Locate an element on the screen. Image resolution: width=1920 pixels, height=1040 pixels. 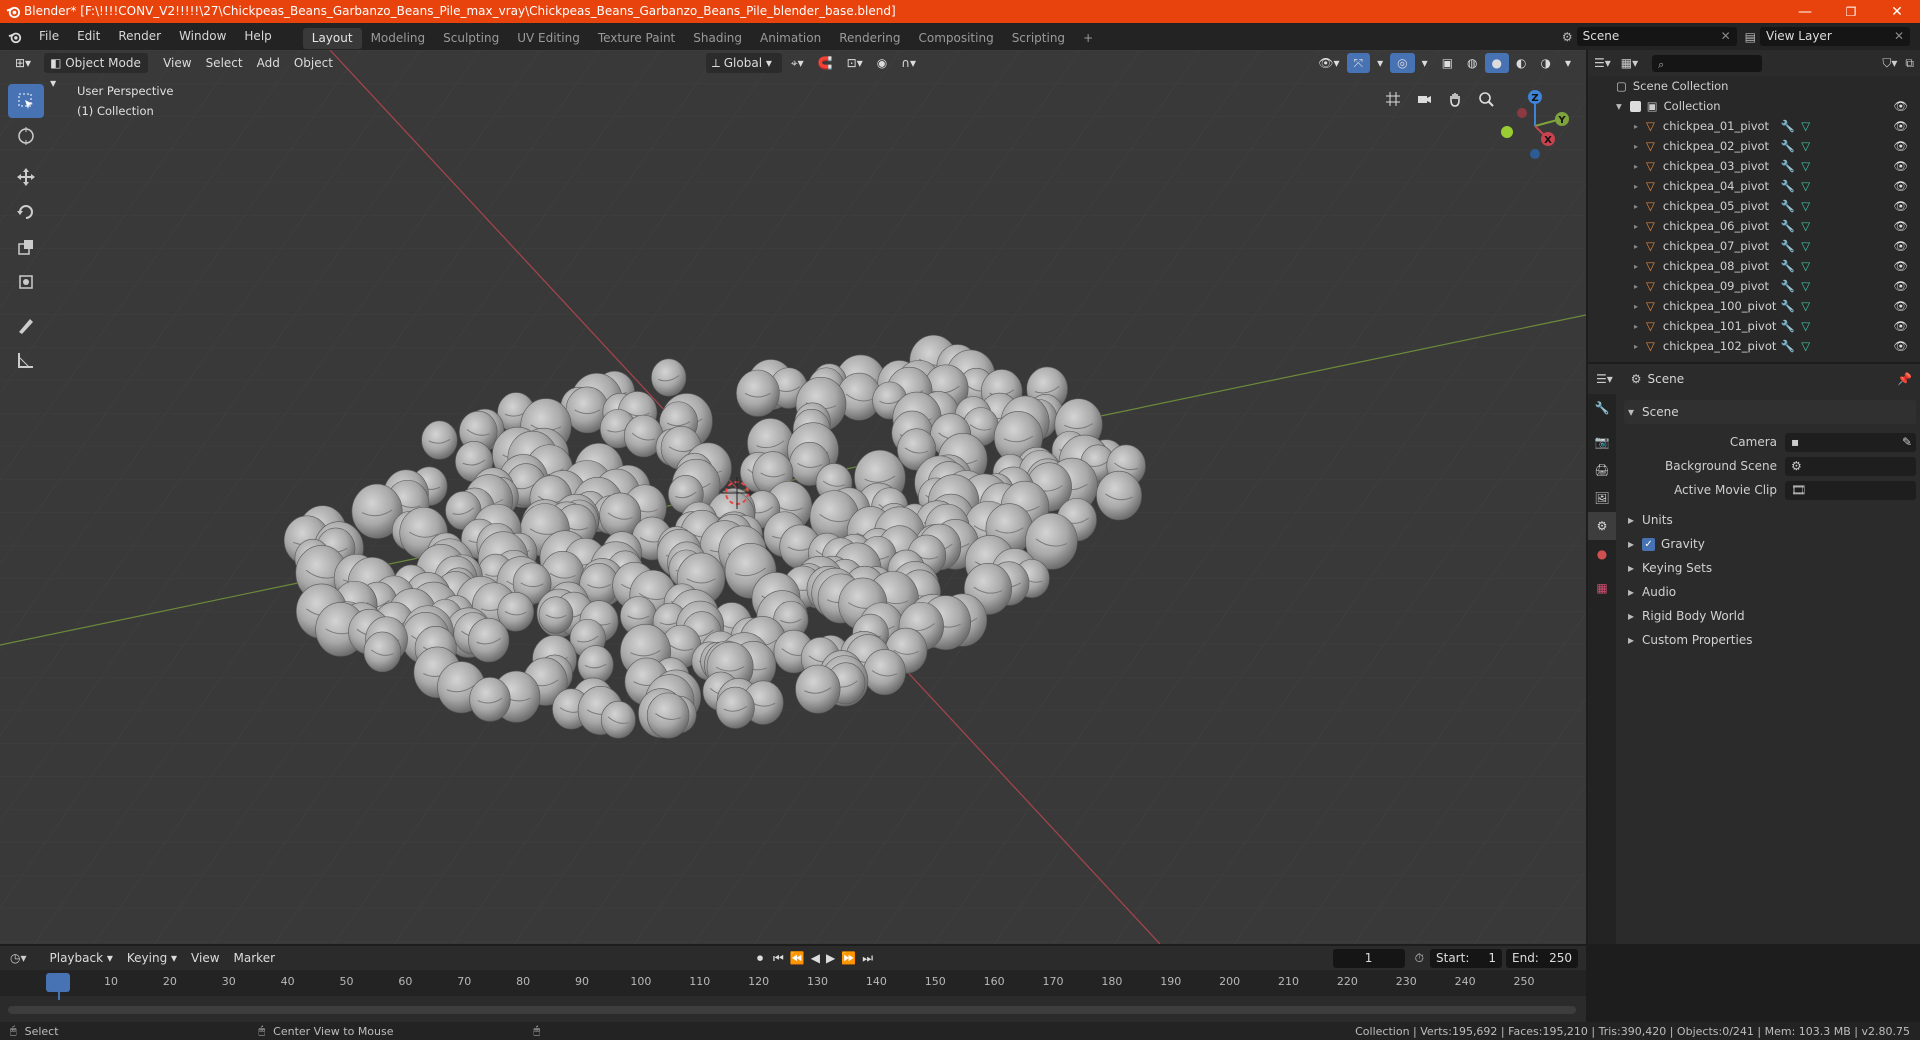
play-icon: ▶ is located at coordinates (830, 958).